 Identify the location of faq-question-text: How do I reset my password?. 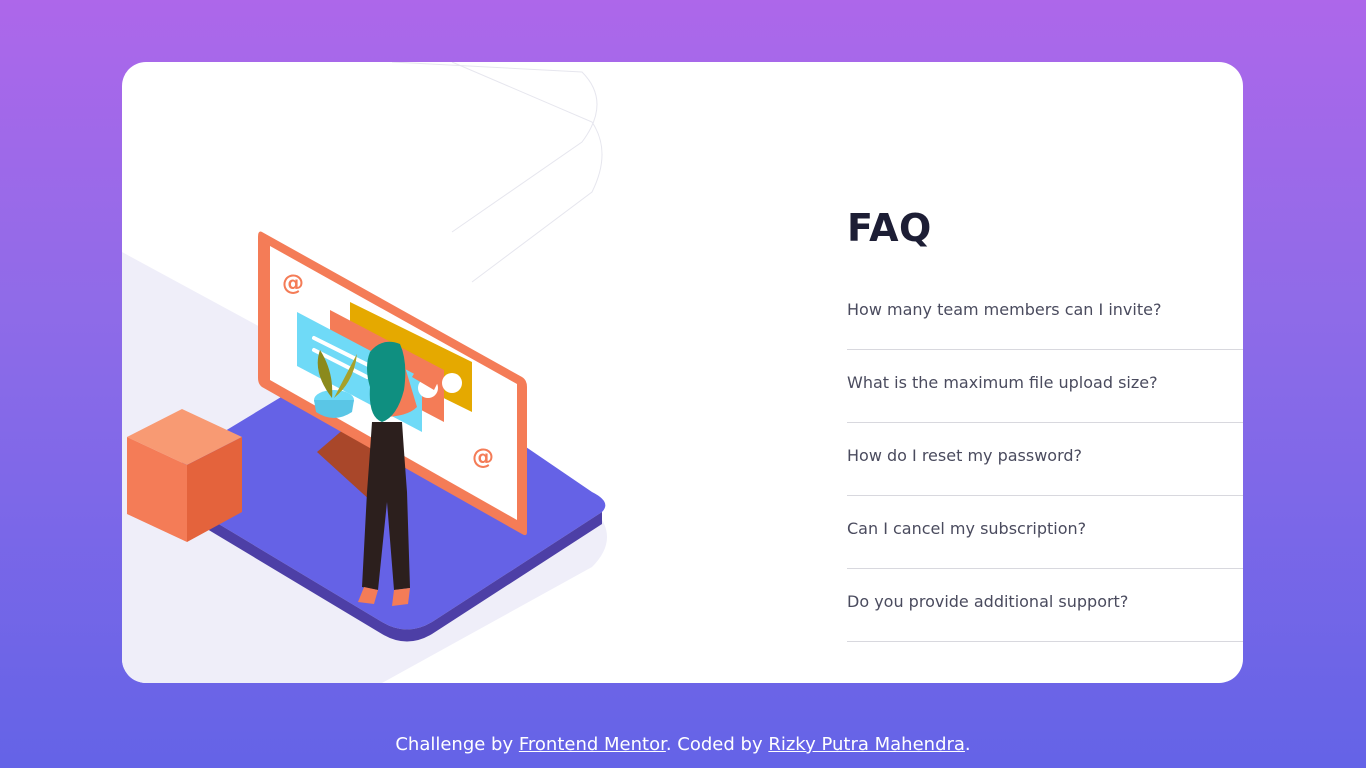
(965, 455).